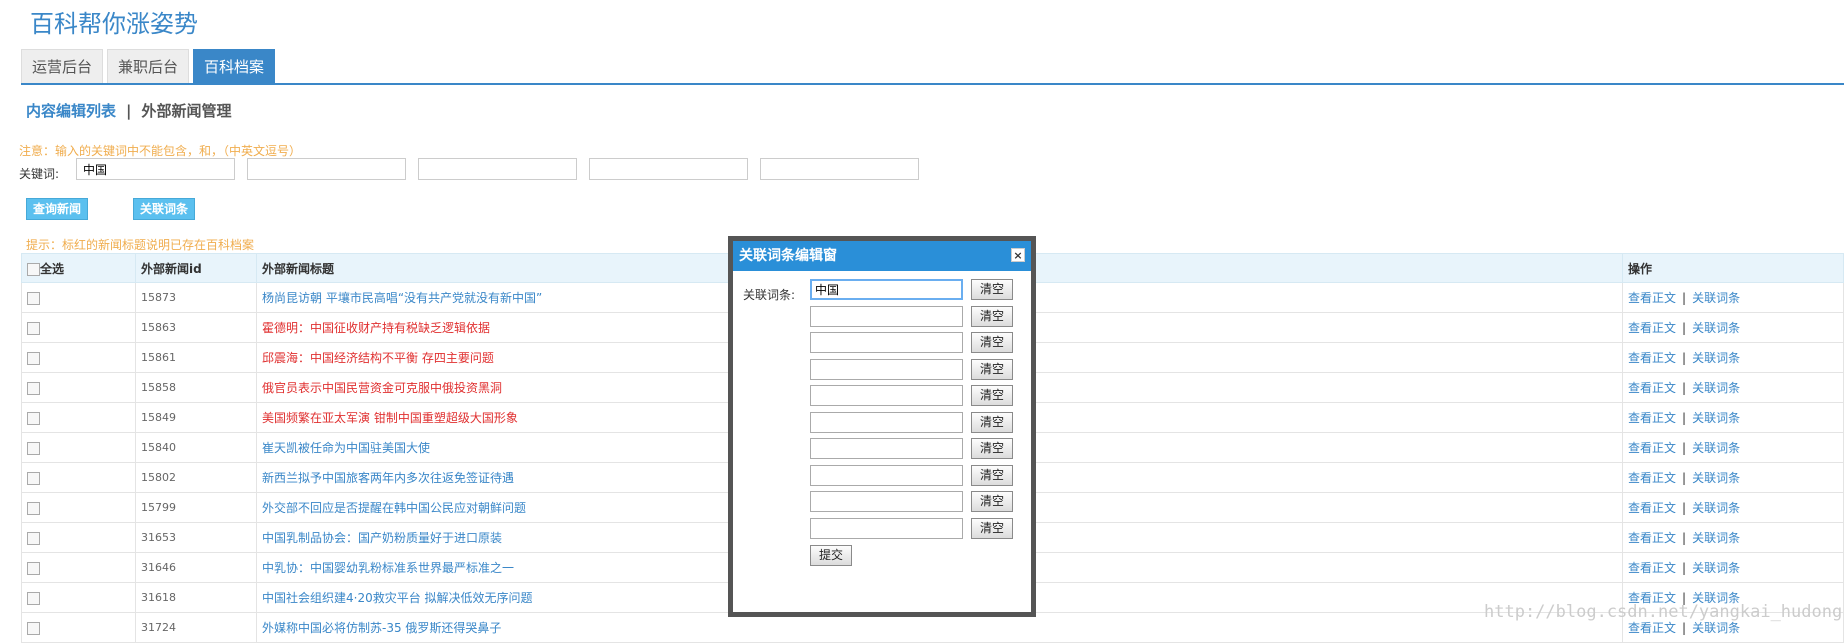  I want to click on close-icon: ×, so click(1018, 255).